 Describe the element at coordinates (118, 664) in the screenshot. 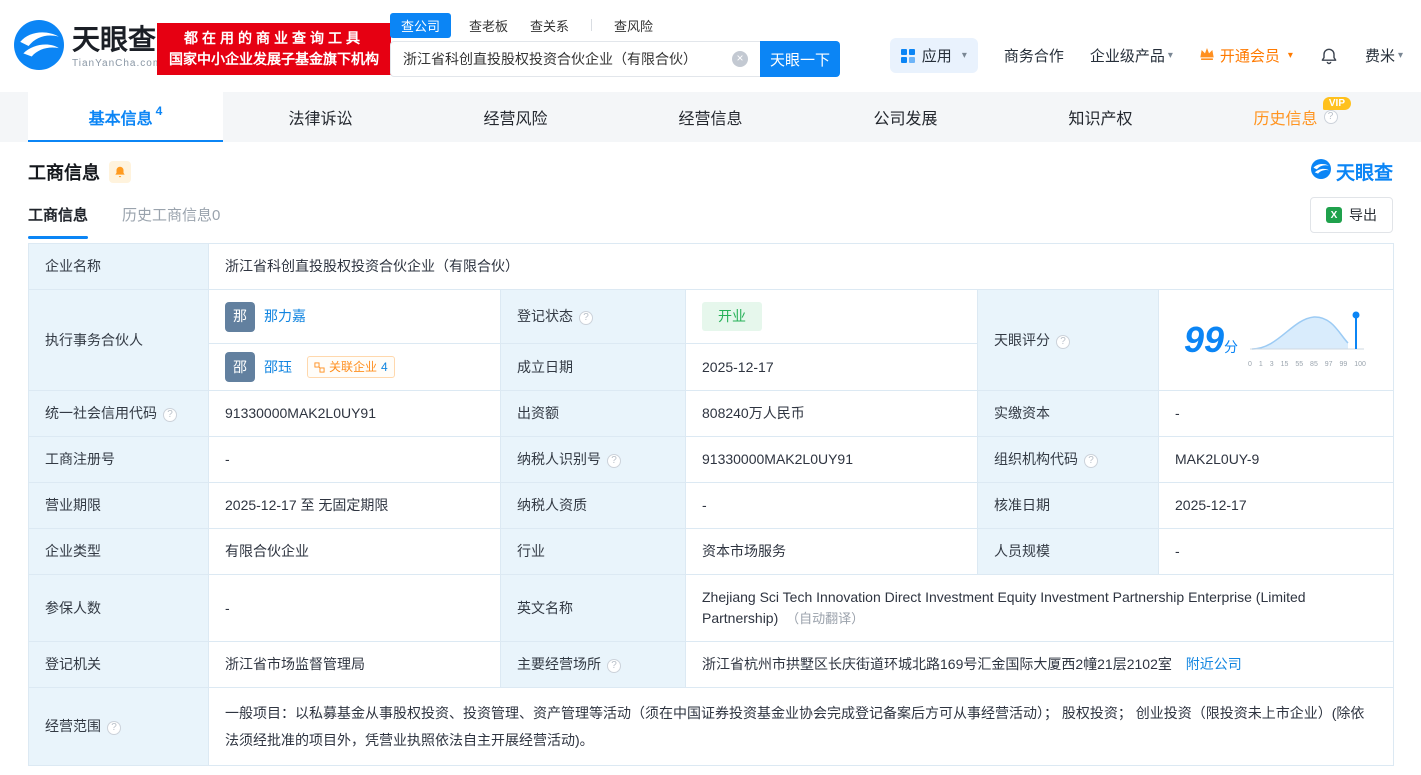

I see `reg-authority-label: 登记机关` at that location.